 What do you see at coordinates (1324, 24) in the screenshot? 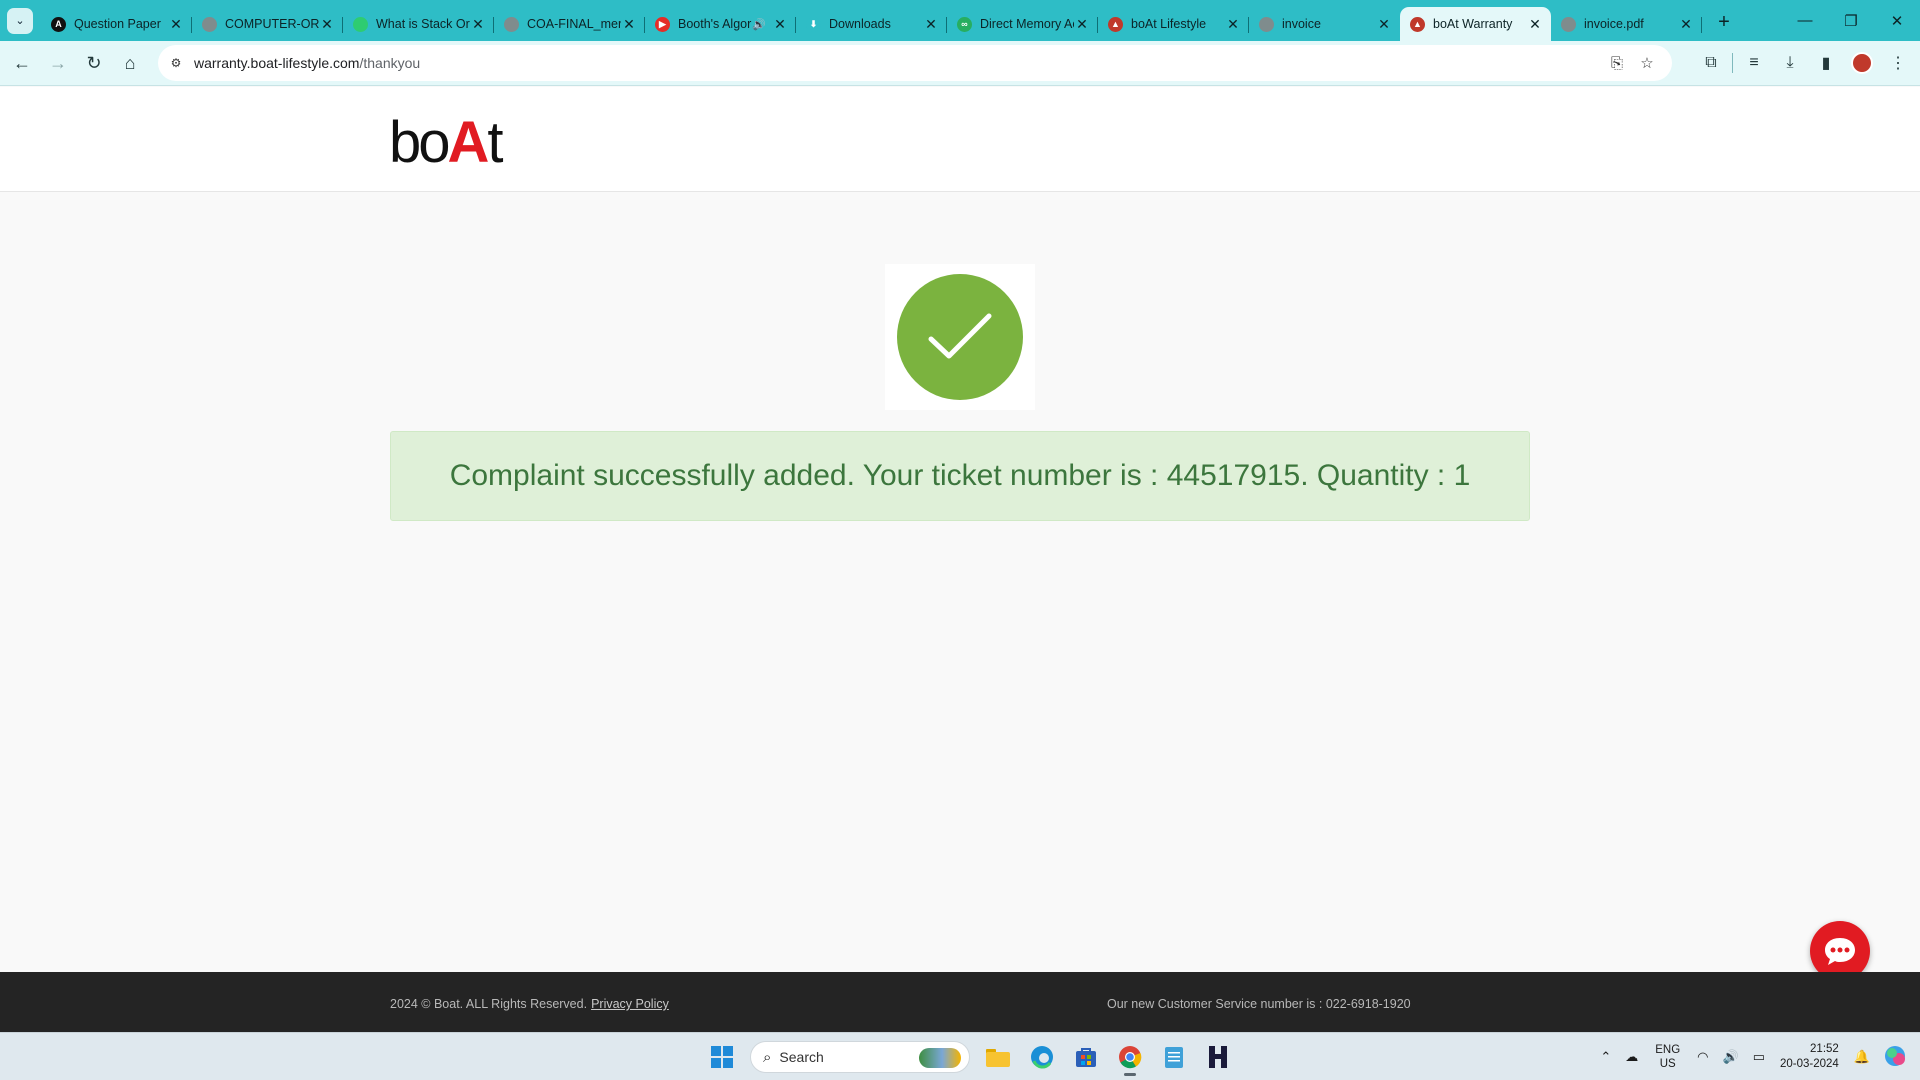
I see `browser-tab: invoice ✕` at bounding box center [1324, 24].